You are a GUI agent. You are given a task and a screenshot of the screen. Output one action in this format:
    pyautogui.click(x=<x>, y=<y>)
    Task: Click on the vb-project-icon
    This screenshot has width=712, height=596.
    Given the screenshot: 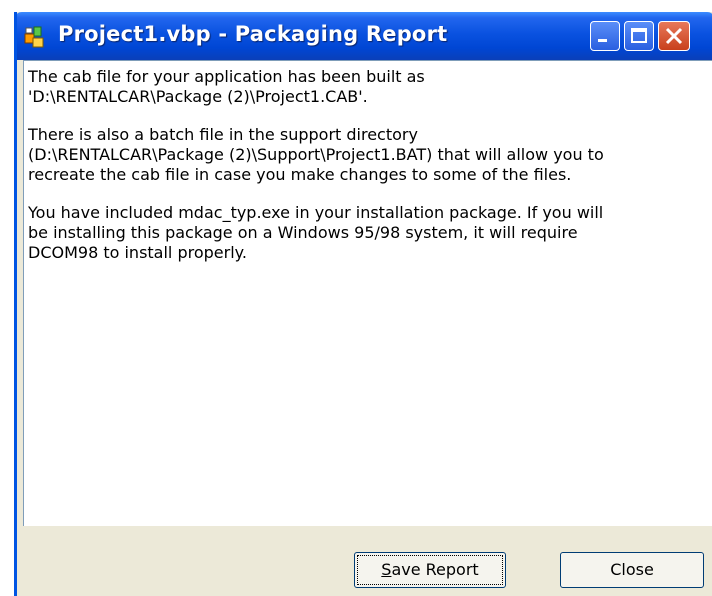 What is the action you would take?
    pyautogui.click(x=36, y=37)
    